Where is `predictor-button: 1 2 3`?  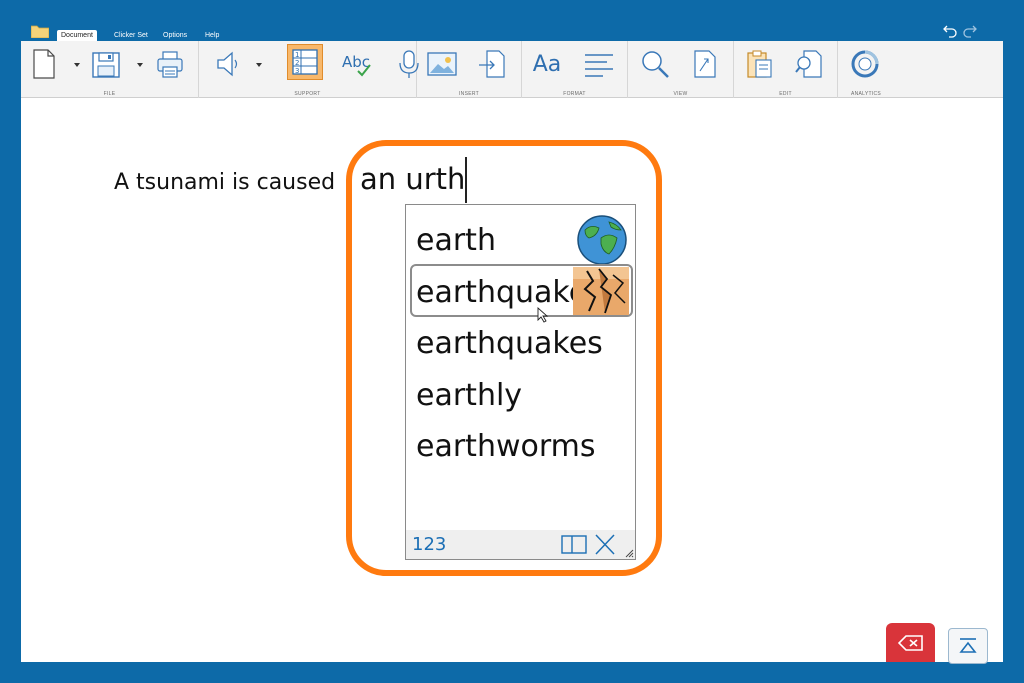
predictor-button: 1 2 3 is located at coordinates (305, 62).